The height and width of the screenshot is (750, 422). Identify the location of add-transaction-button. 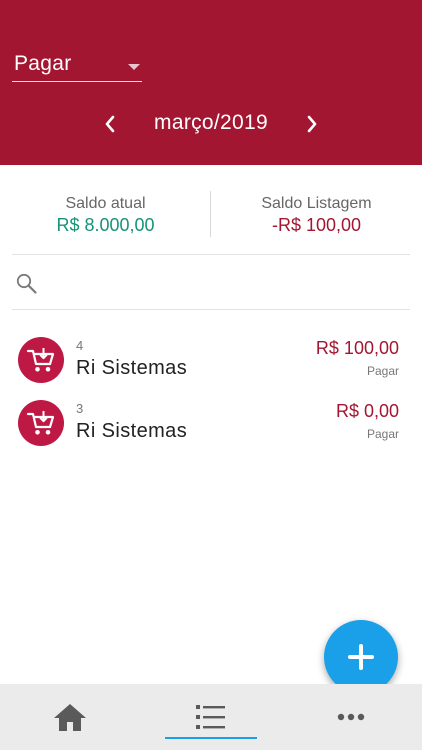
(361, 657).